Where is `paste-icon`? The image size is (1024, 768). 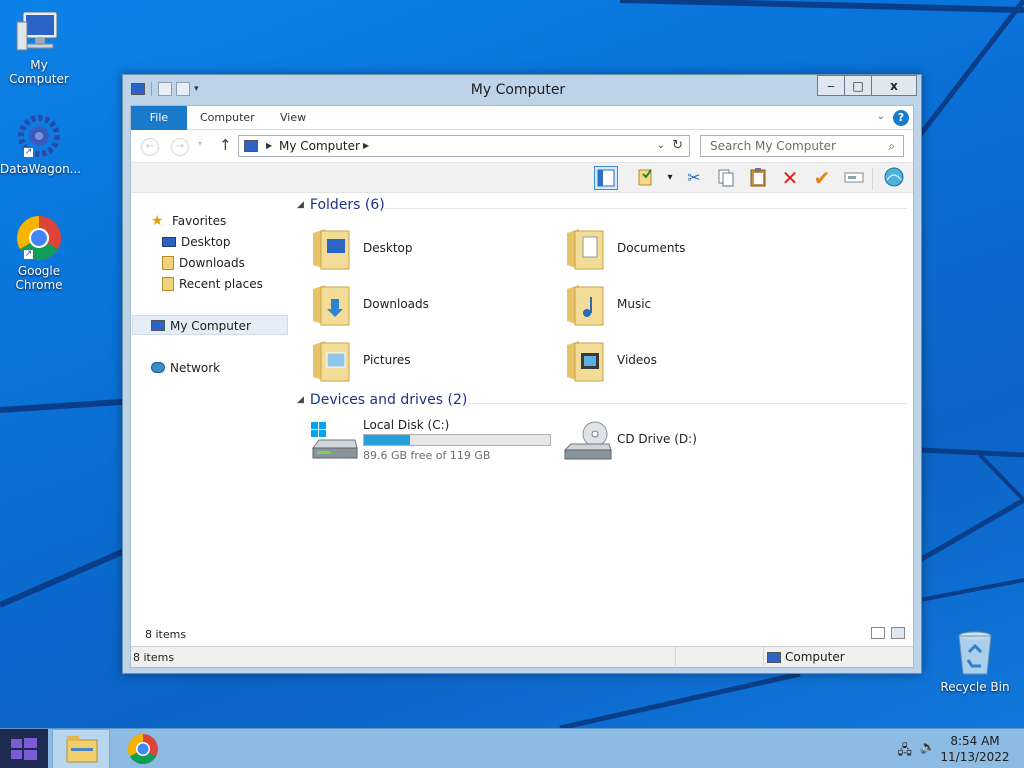 paste-icon is located at coordinates (758, 178).